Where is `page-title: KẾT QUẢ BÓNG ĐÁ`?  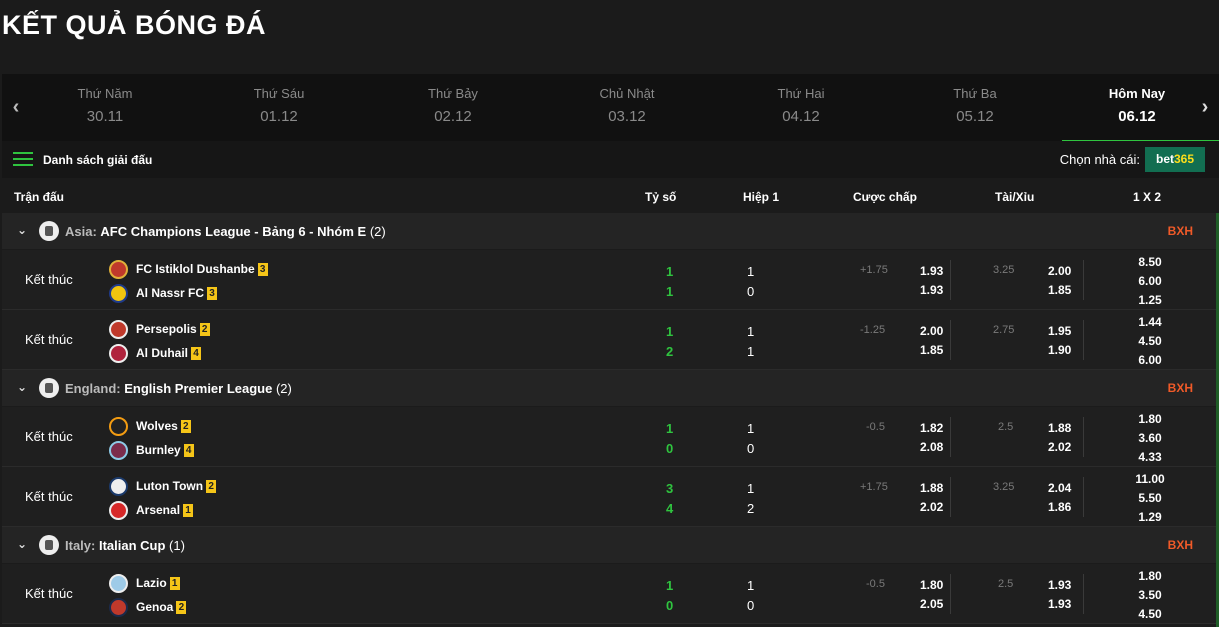 page-title: KẾT QUẢ BÓNG ĐÁ is located at coordinates (134, 25).